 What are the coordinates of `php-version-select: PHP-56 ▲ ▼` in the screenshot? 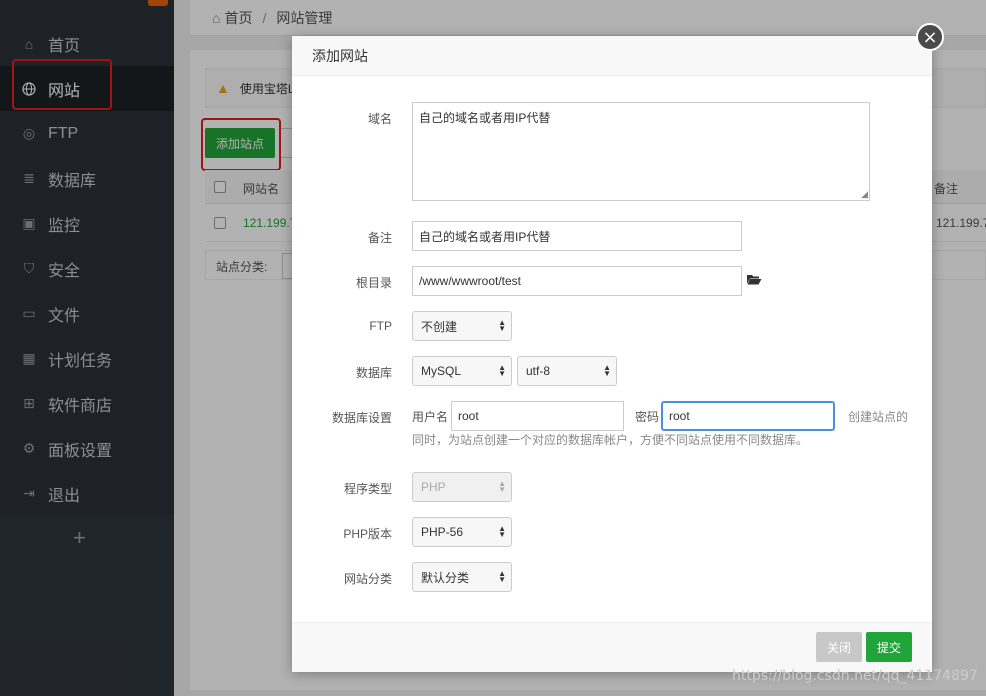 It's located at (462, 532).